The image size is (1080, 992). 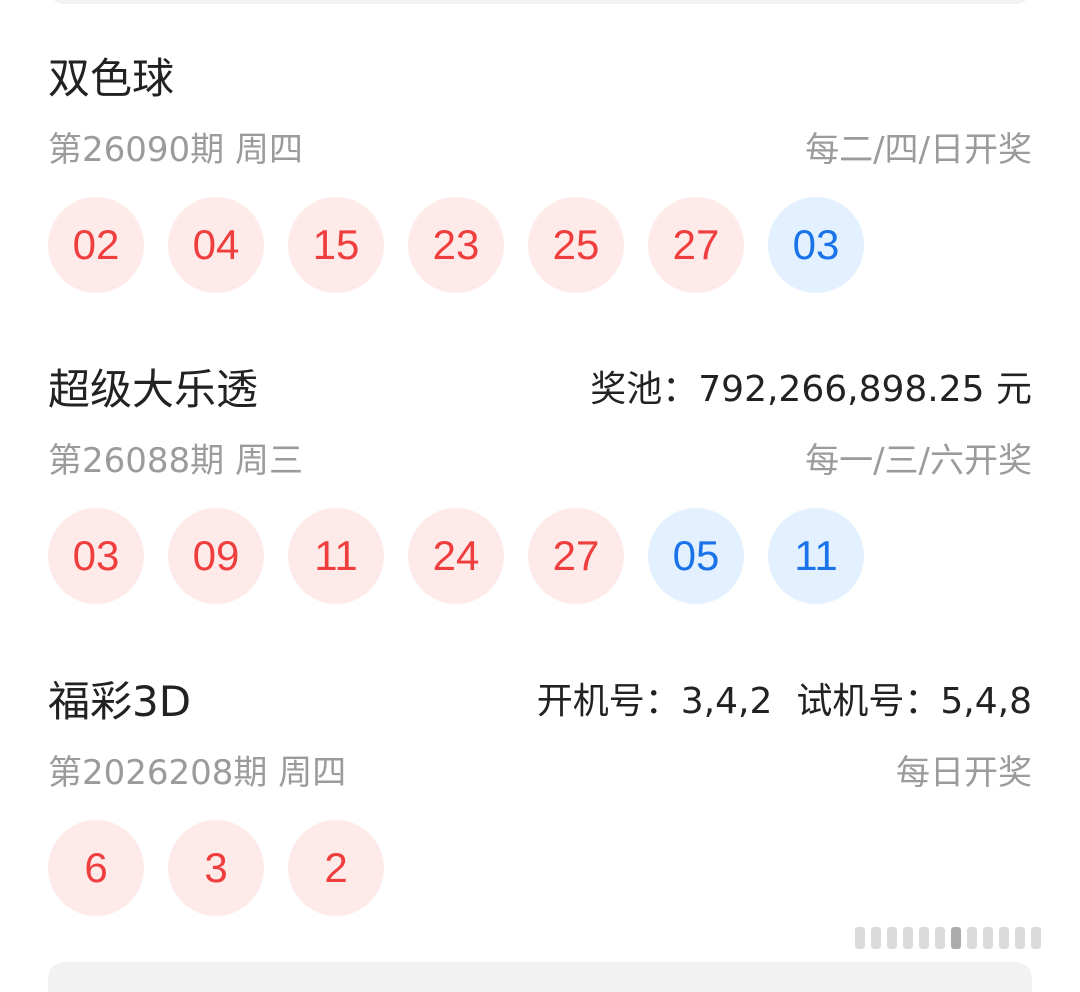 I want to click on shiji-number: 试机号：5,4,8, so click(x=914, y=701).